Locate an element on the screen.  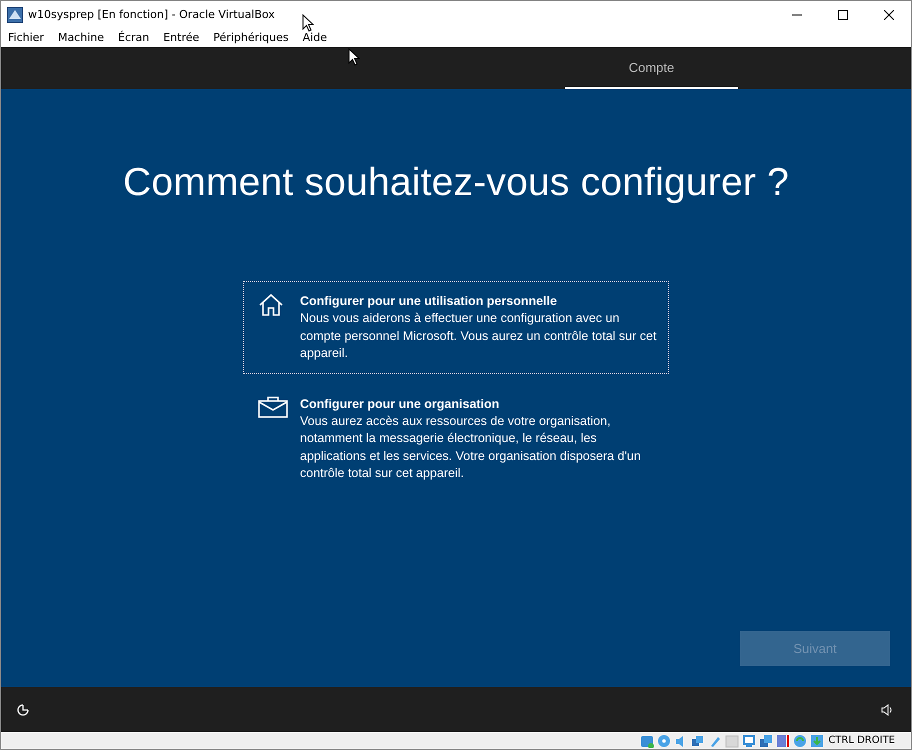
close-icon is located at coordinates (889, 15).